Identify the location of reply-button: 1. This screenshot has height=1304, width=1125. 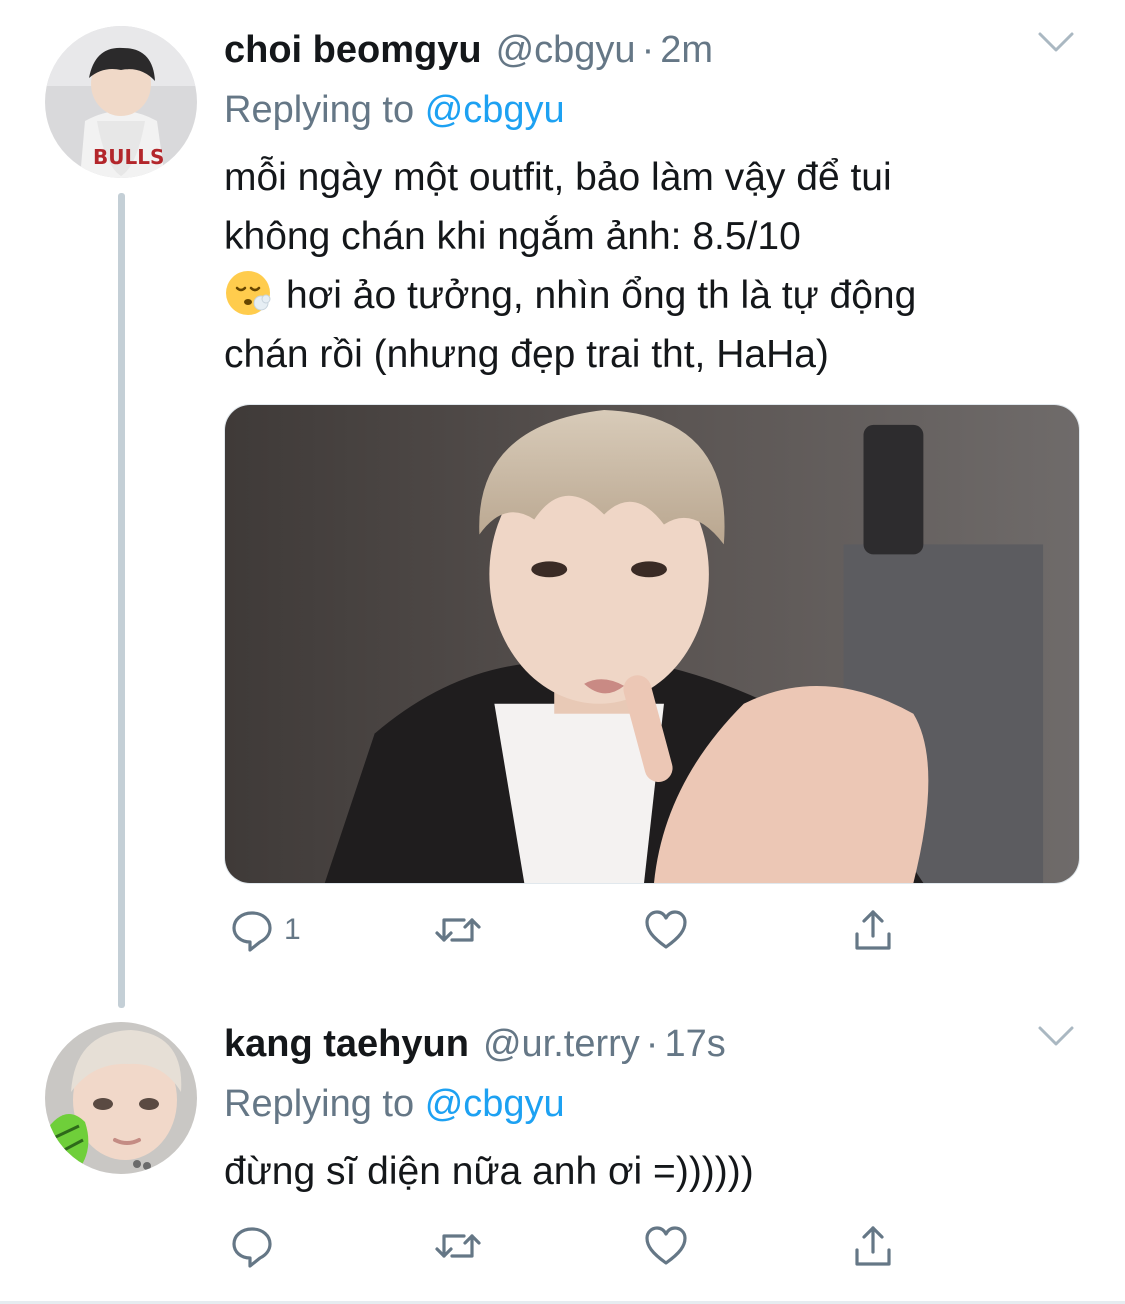
(264, 930).